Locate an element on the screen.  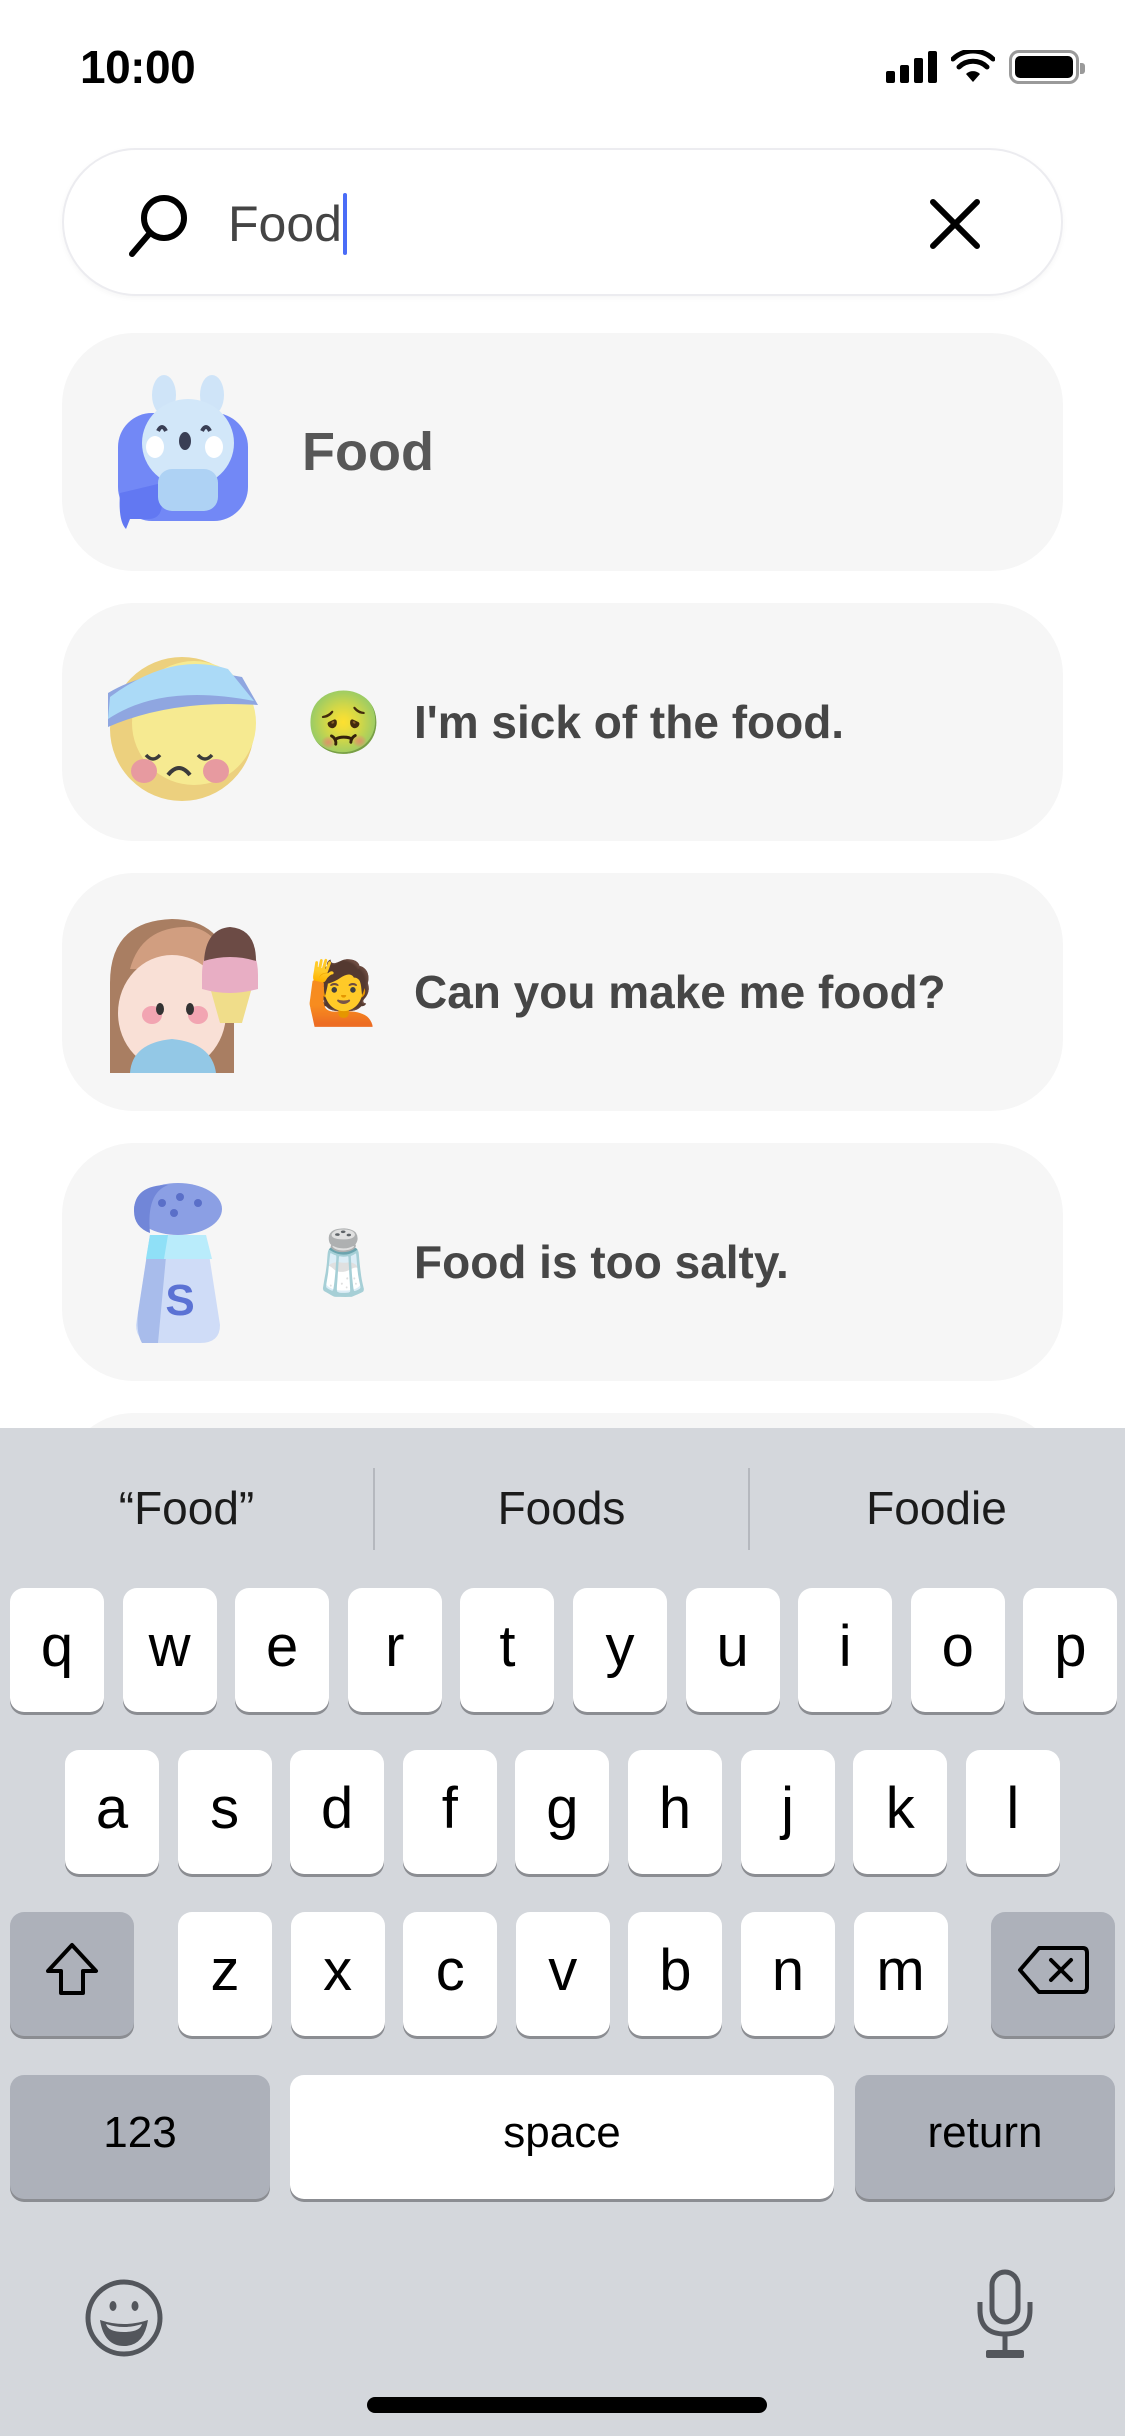
battery-icon is located at coordinates (1047, 67).